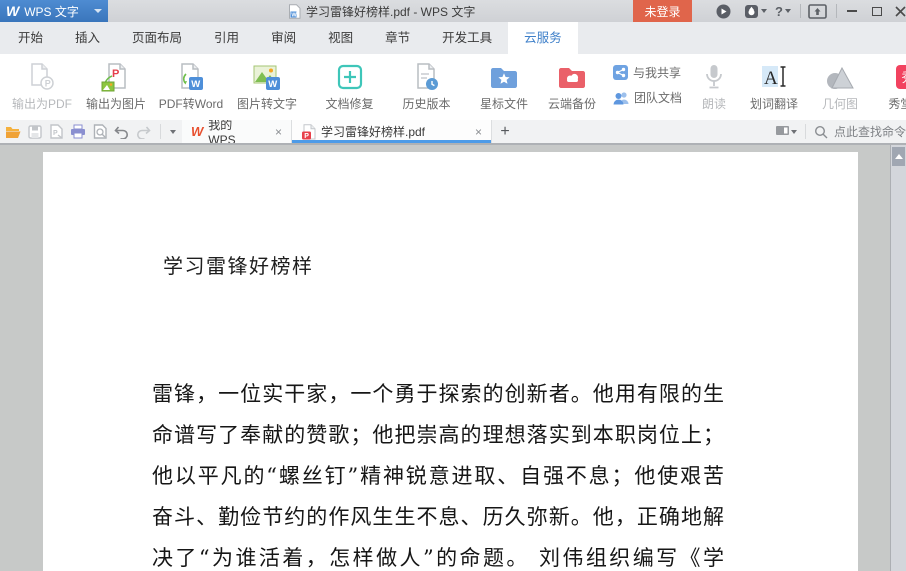 The image size is (906, 571). What do you see at coordinates (35, 131) in the screenshot?
I see `save-icon` at bounding box center [35, 131].